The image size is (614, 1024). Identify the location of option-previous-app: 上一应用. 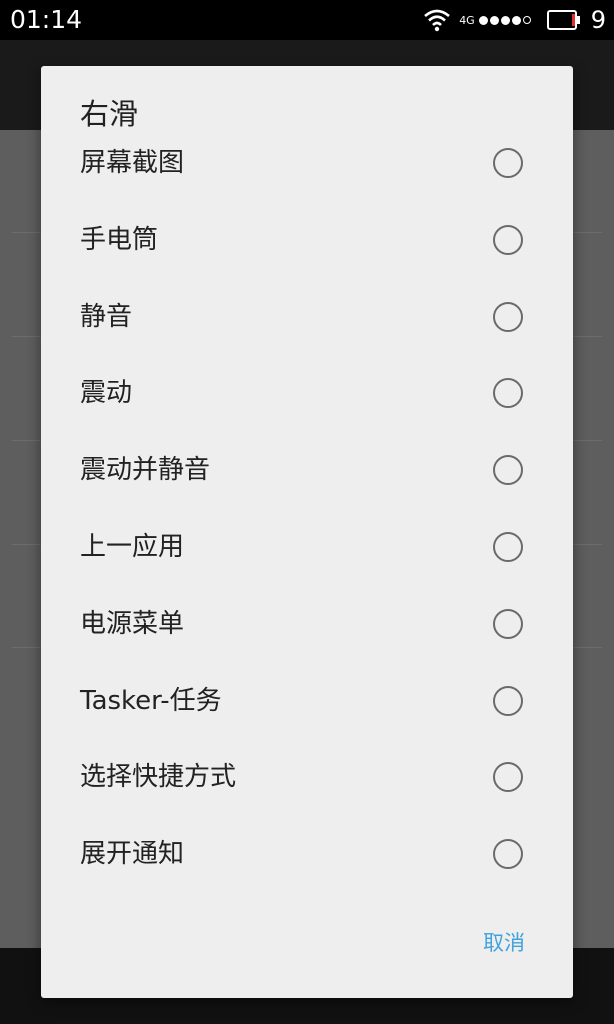
(307, 547).